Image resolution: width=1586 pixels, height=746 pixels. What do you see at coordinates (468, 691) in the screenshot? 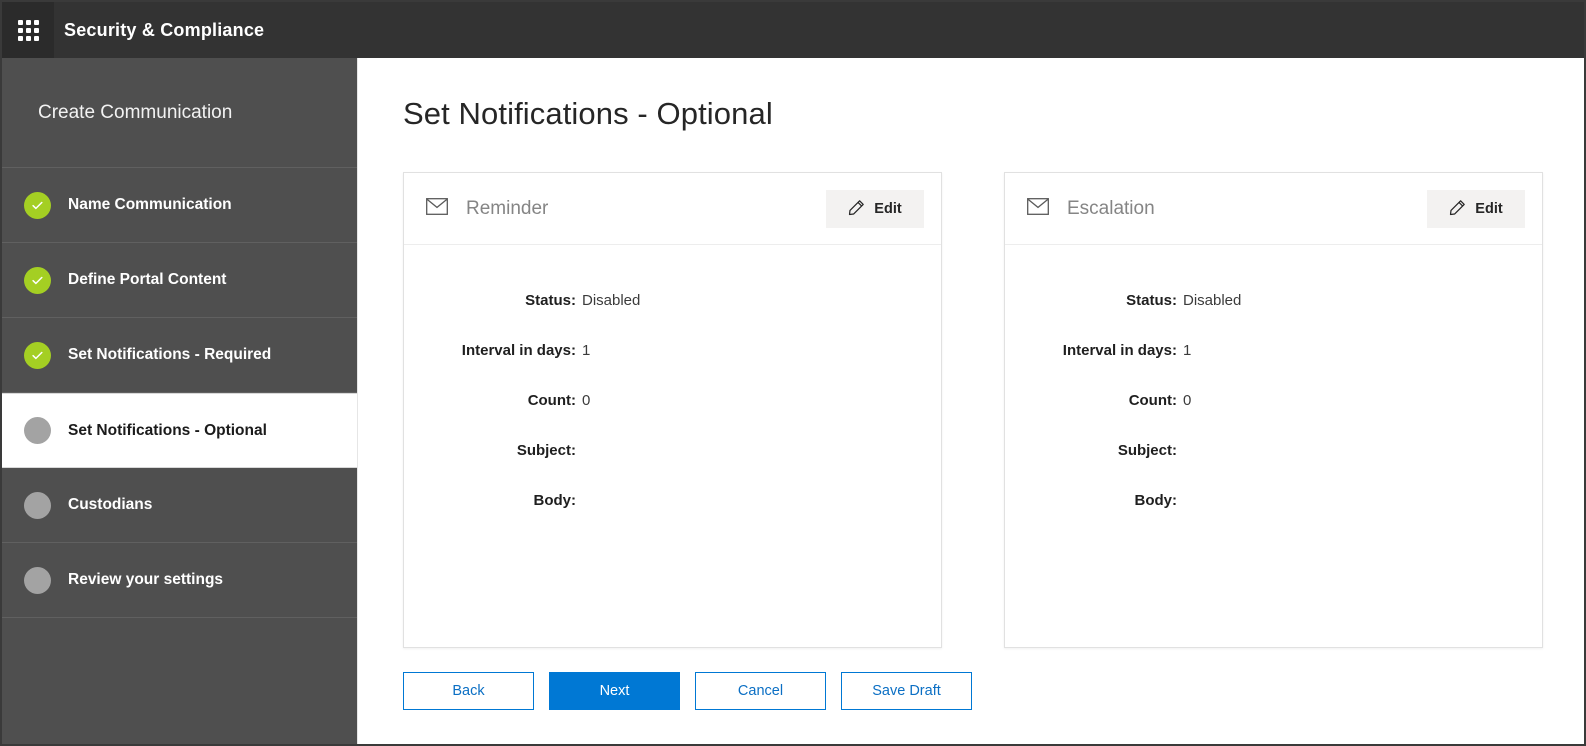
I see `back-button: Back` at bounding box center [468, 691].